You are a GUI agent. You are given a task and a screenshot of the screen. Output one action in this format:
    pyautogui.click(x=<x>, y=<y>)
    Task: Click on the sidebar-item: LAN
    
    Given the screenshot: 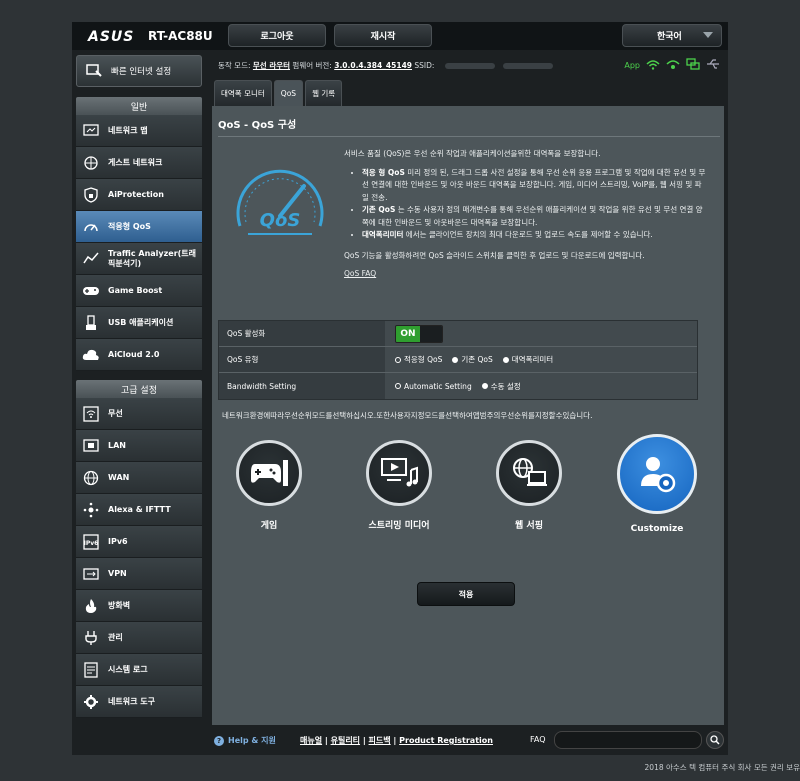 What is the action you would take?
    pyautogui.click(x=139, y=446)
    